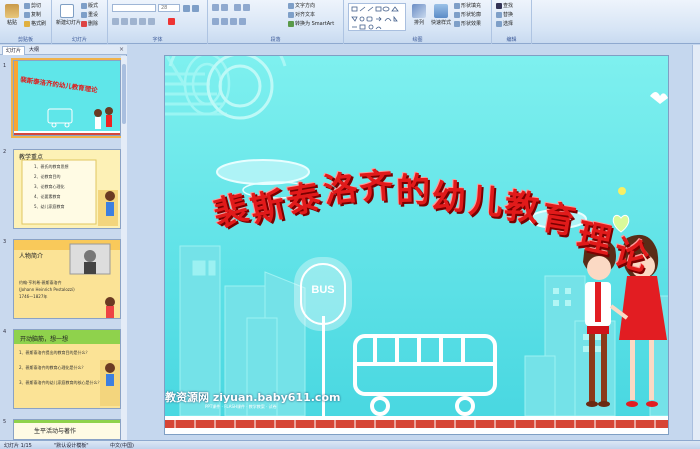 Image resolution: width=700 pixels, height=449 pixels. I want to click on theme-name: "默认设计模板", so click(71, 446).